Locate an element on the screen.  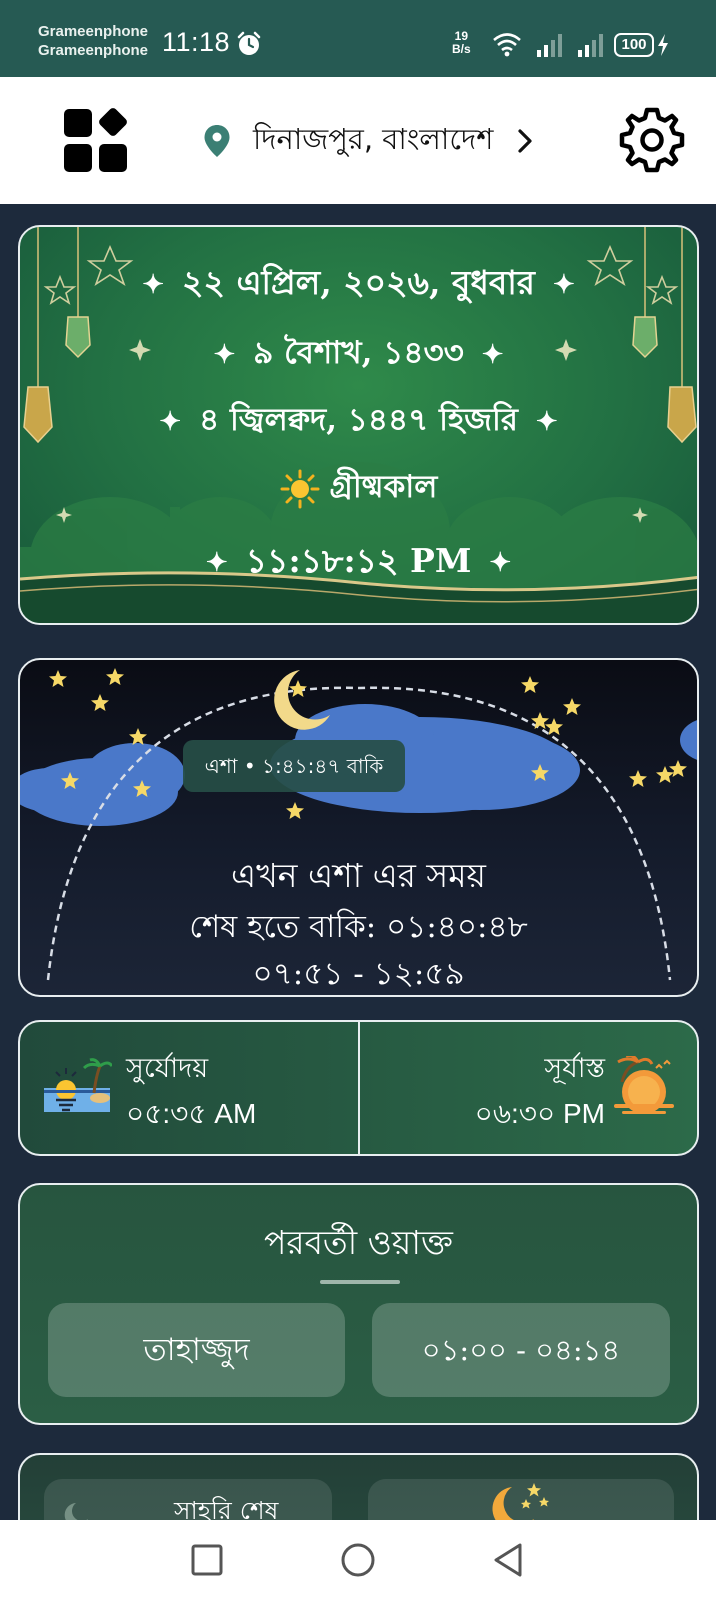
bangla-date-line: ✦ ৯ বৈশাখ, ১৪৩৩ ✦ is located at coordinates (358, 355).